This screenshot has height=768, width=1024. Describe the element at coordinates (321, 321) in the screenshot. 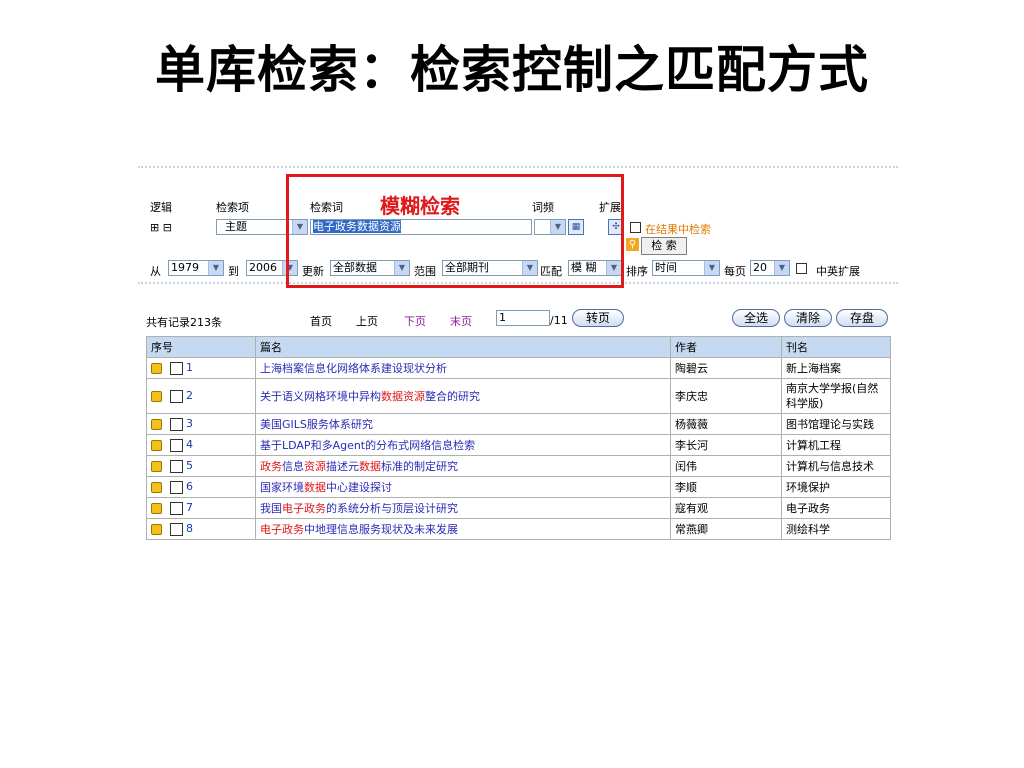

I see `first-page-link: 首页` at that location.